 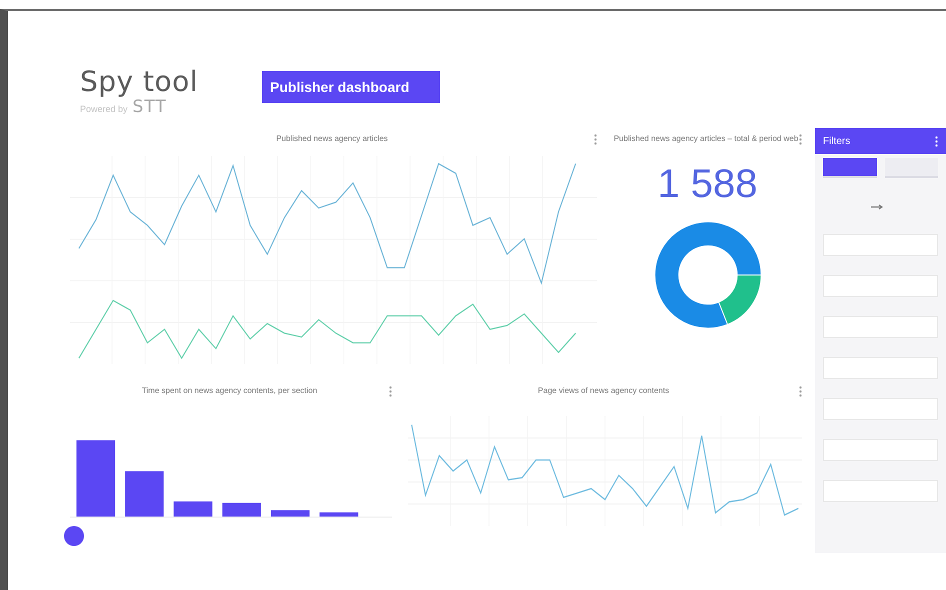 What do you see at coordinates (707, 184) in the screenshot?
I see `kpi-value: 1 588` at bounding box center [707, 184].